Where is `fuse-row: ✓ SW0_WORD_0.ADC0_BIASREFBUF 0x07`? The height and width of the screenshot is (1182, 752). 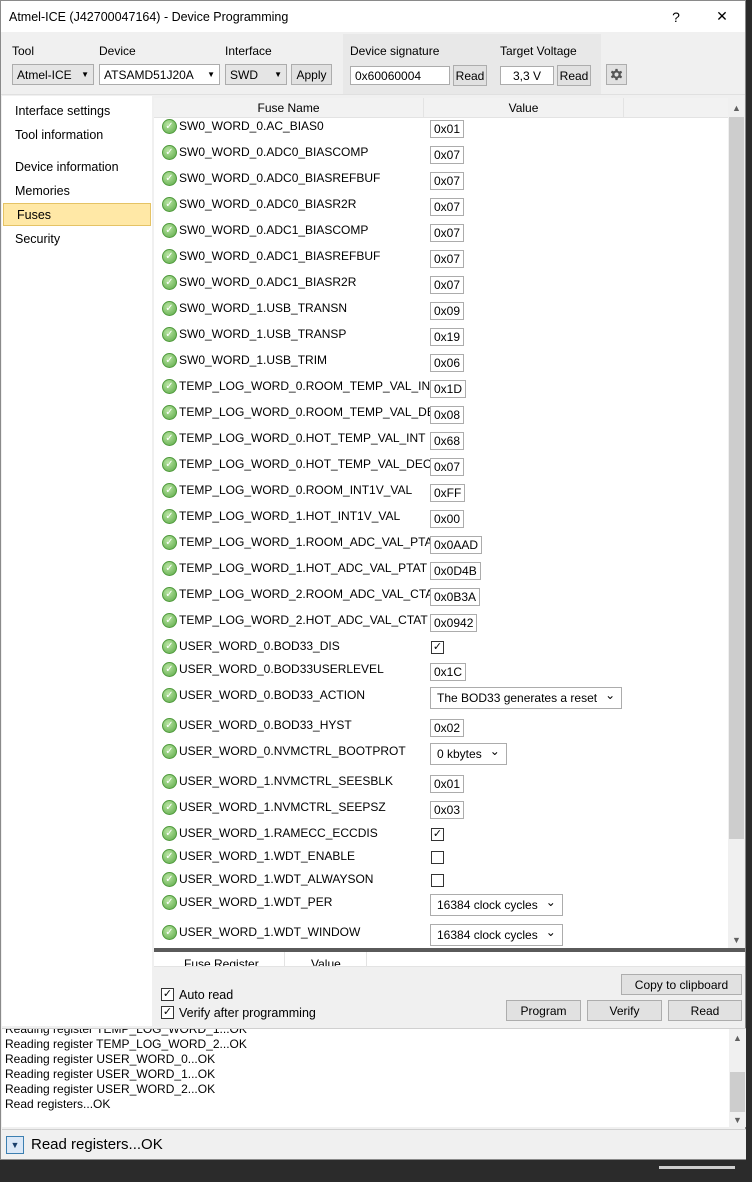 fuse-row: ✓ SW0_WORD_0.ADC0_BIASREFBUF 0x07 is located at coordinates (439, 181).